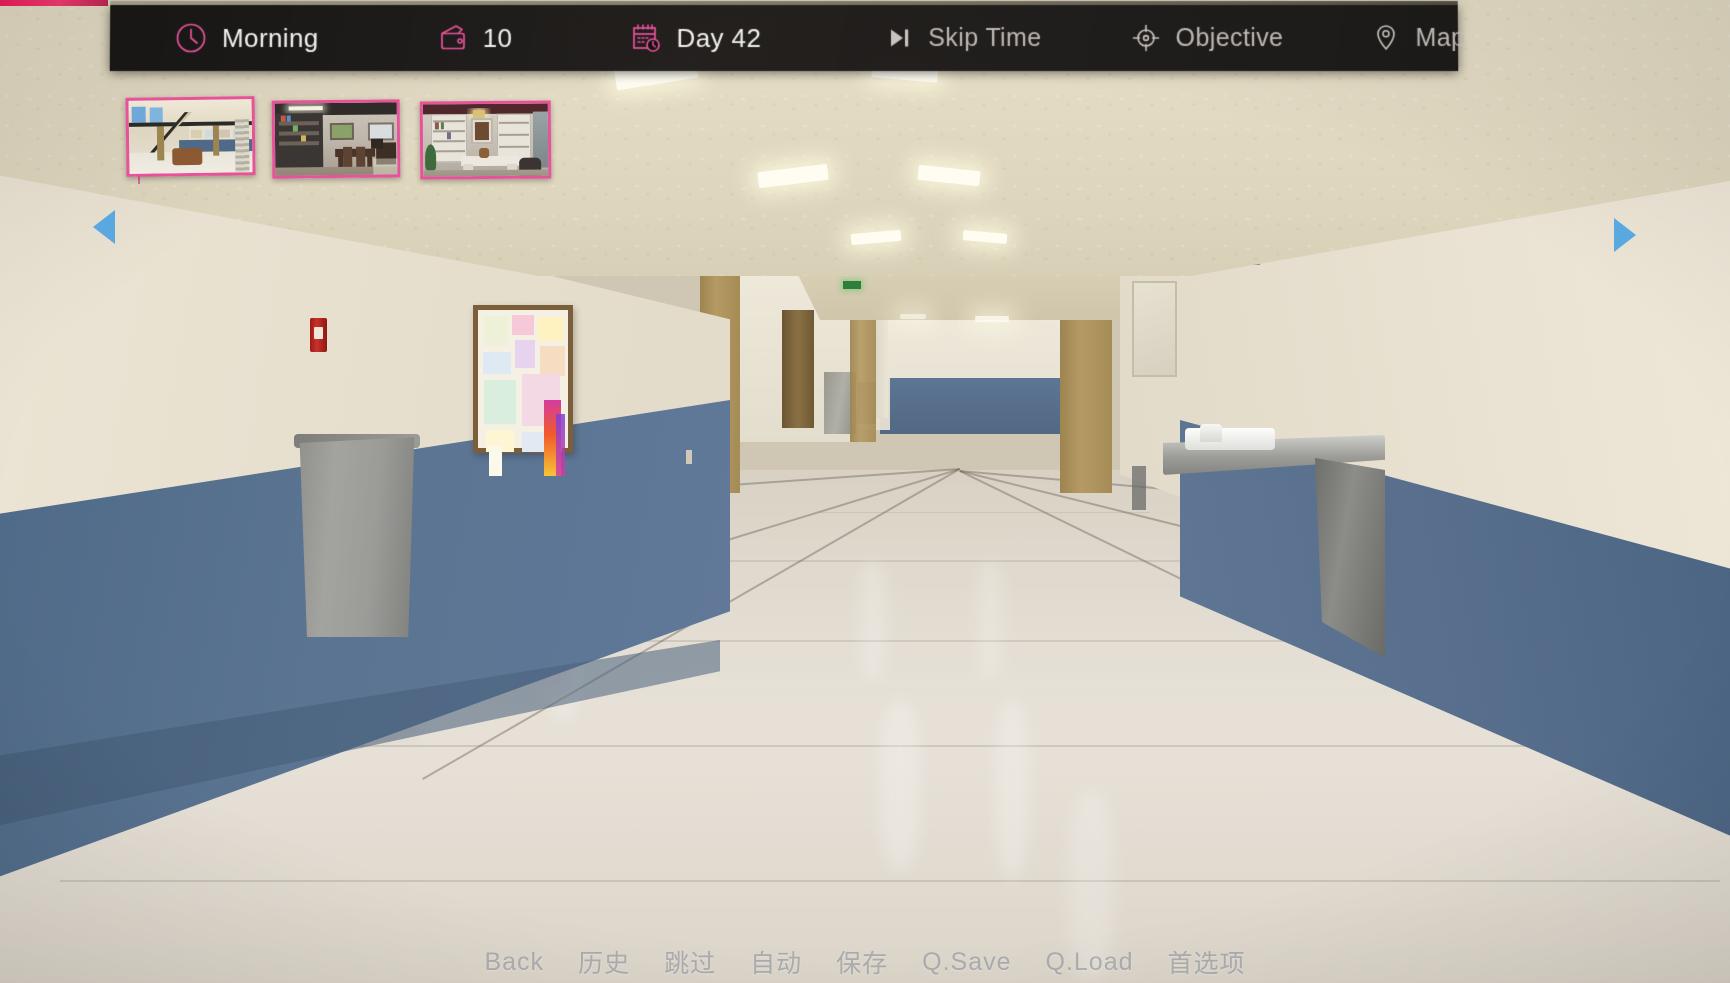  What do you see at coordinates (475, 38) in the screenshot?
I see `hud-item-money: 10` at bounding box center [475, 38].